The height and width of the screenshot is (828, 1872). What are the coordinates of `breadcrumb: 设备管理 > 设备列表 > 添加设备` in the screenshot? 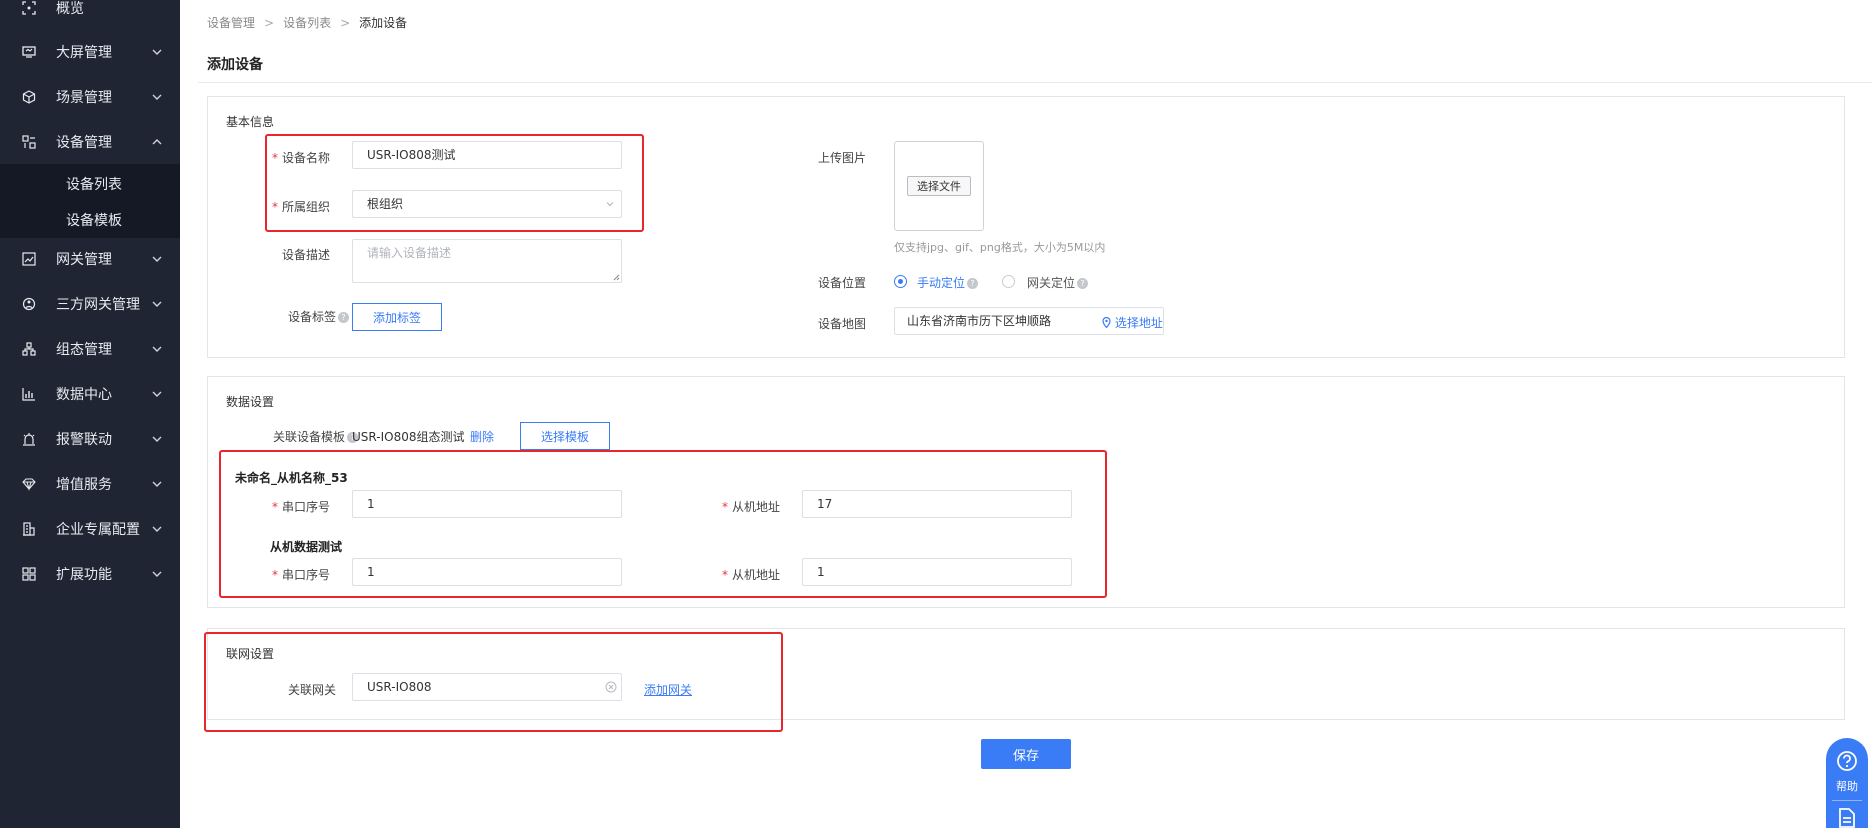 It's located at (307, 22).